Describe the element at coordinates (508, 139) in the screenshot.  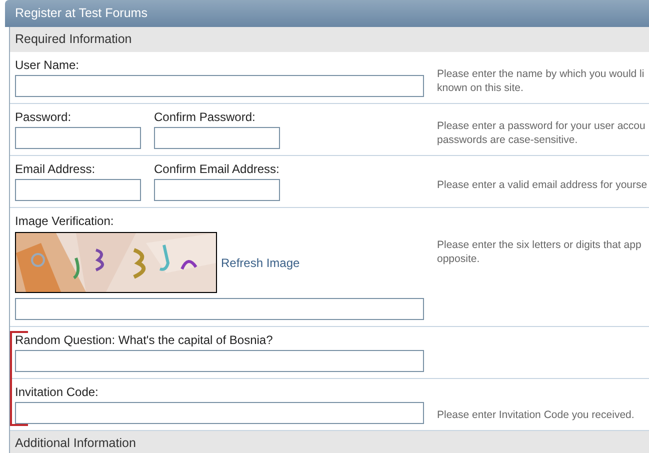
I see `help-text: passwords are case-sensitive.` at that location.